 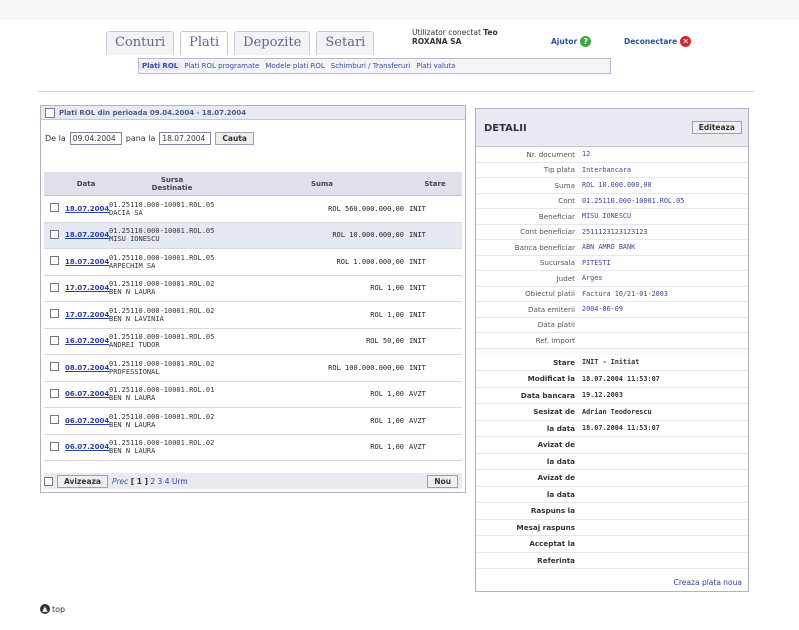 What do you see at coordinates (399, 9) in the screenshot?
I see `top-strip` at bounding box center [399, 9].